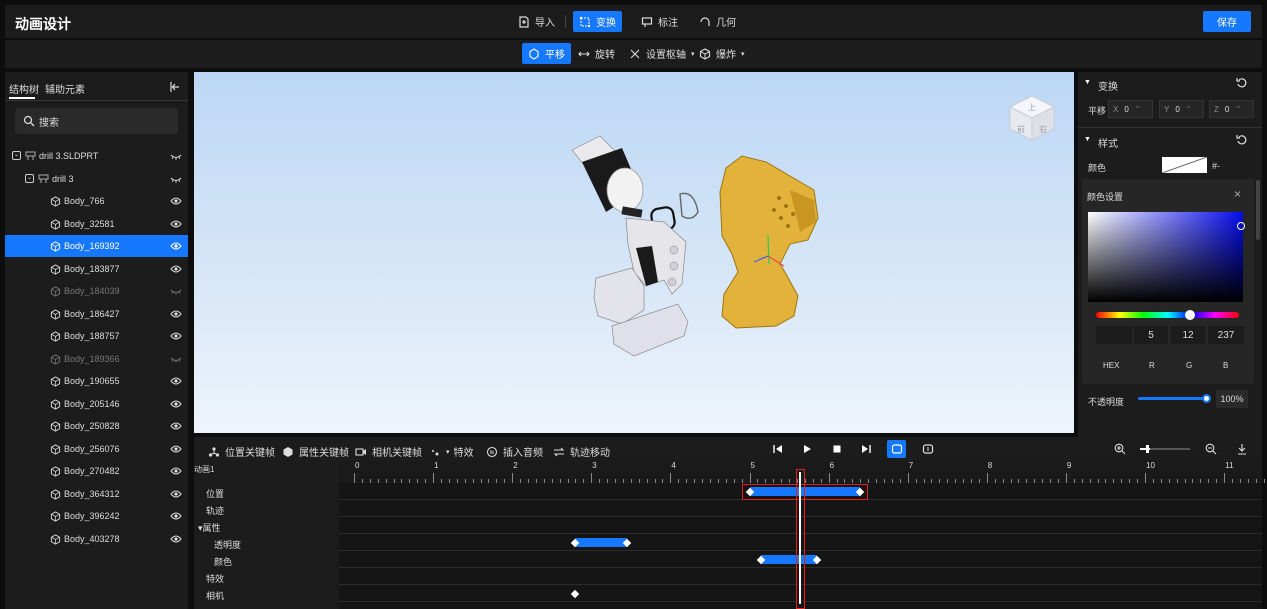  Describe the element at coordinates (215, 578) in the screenshot. I see `track-label: 特效` at that location.